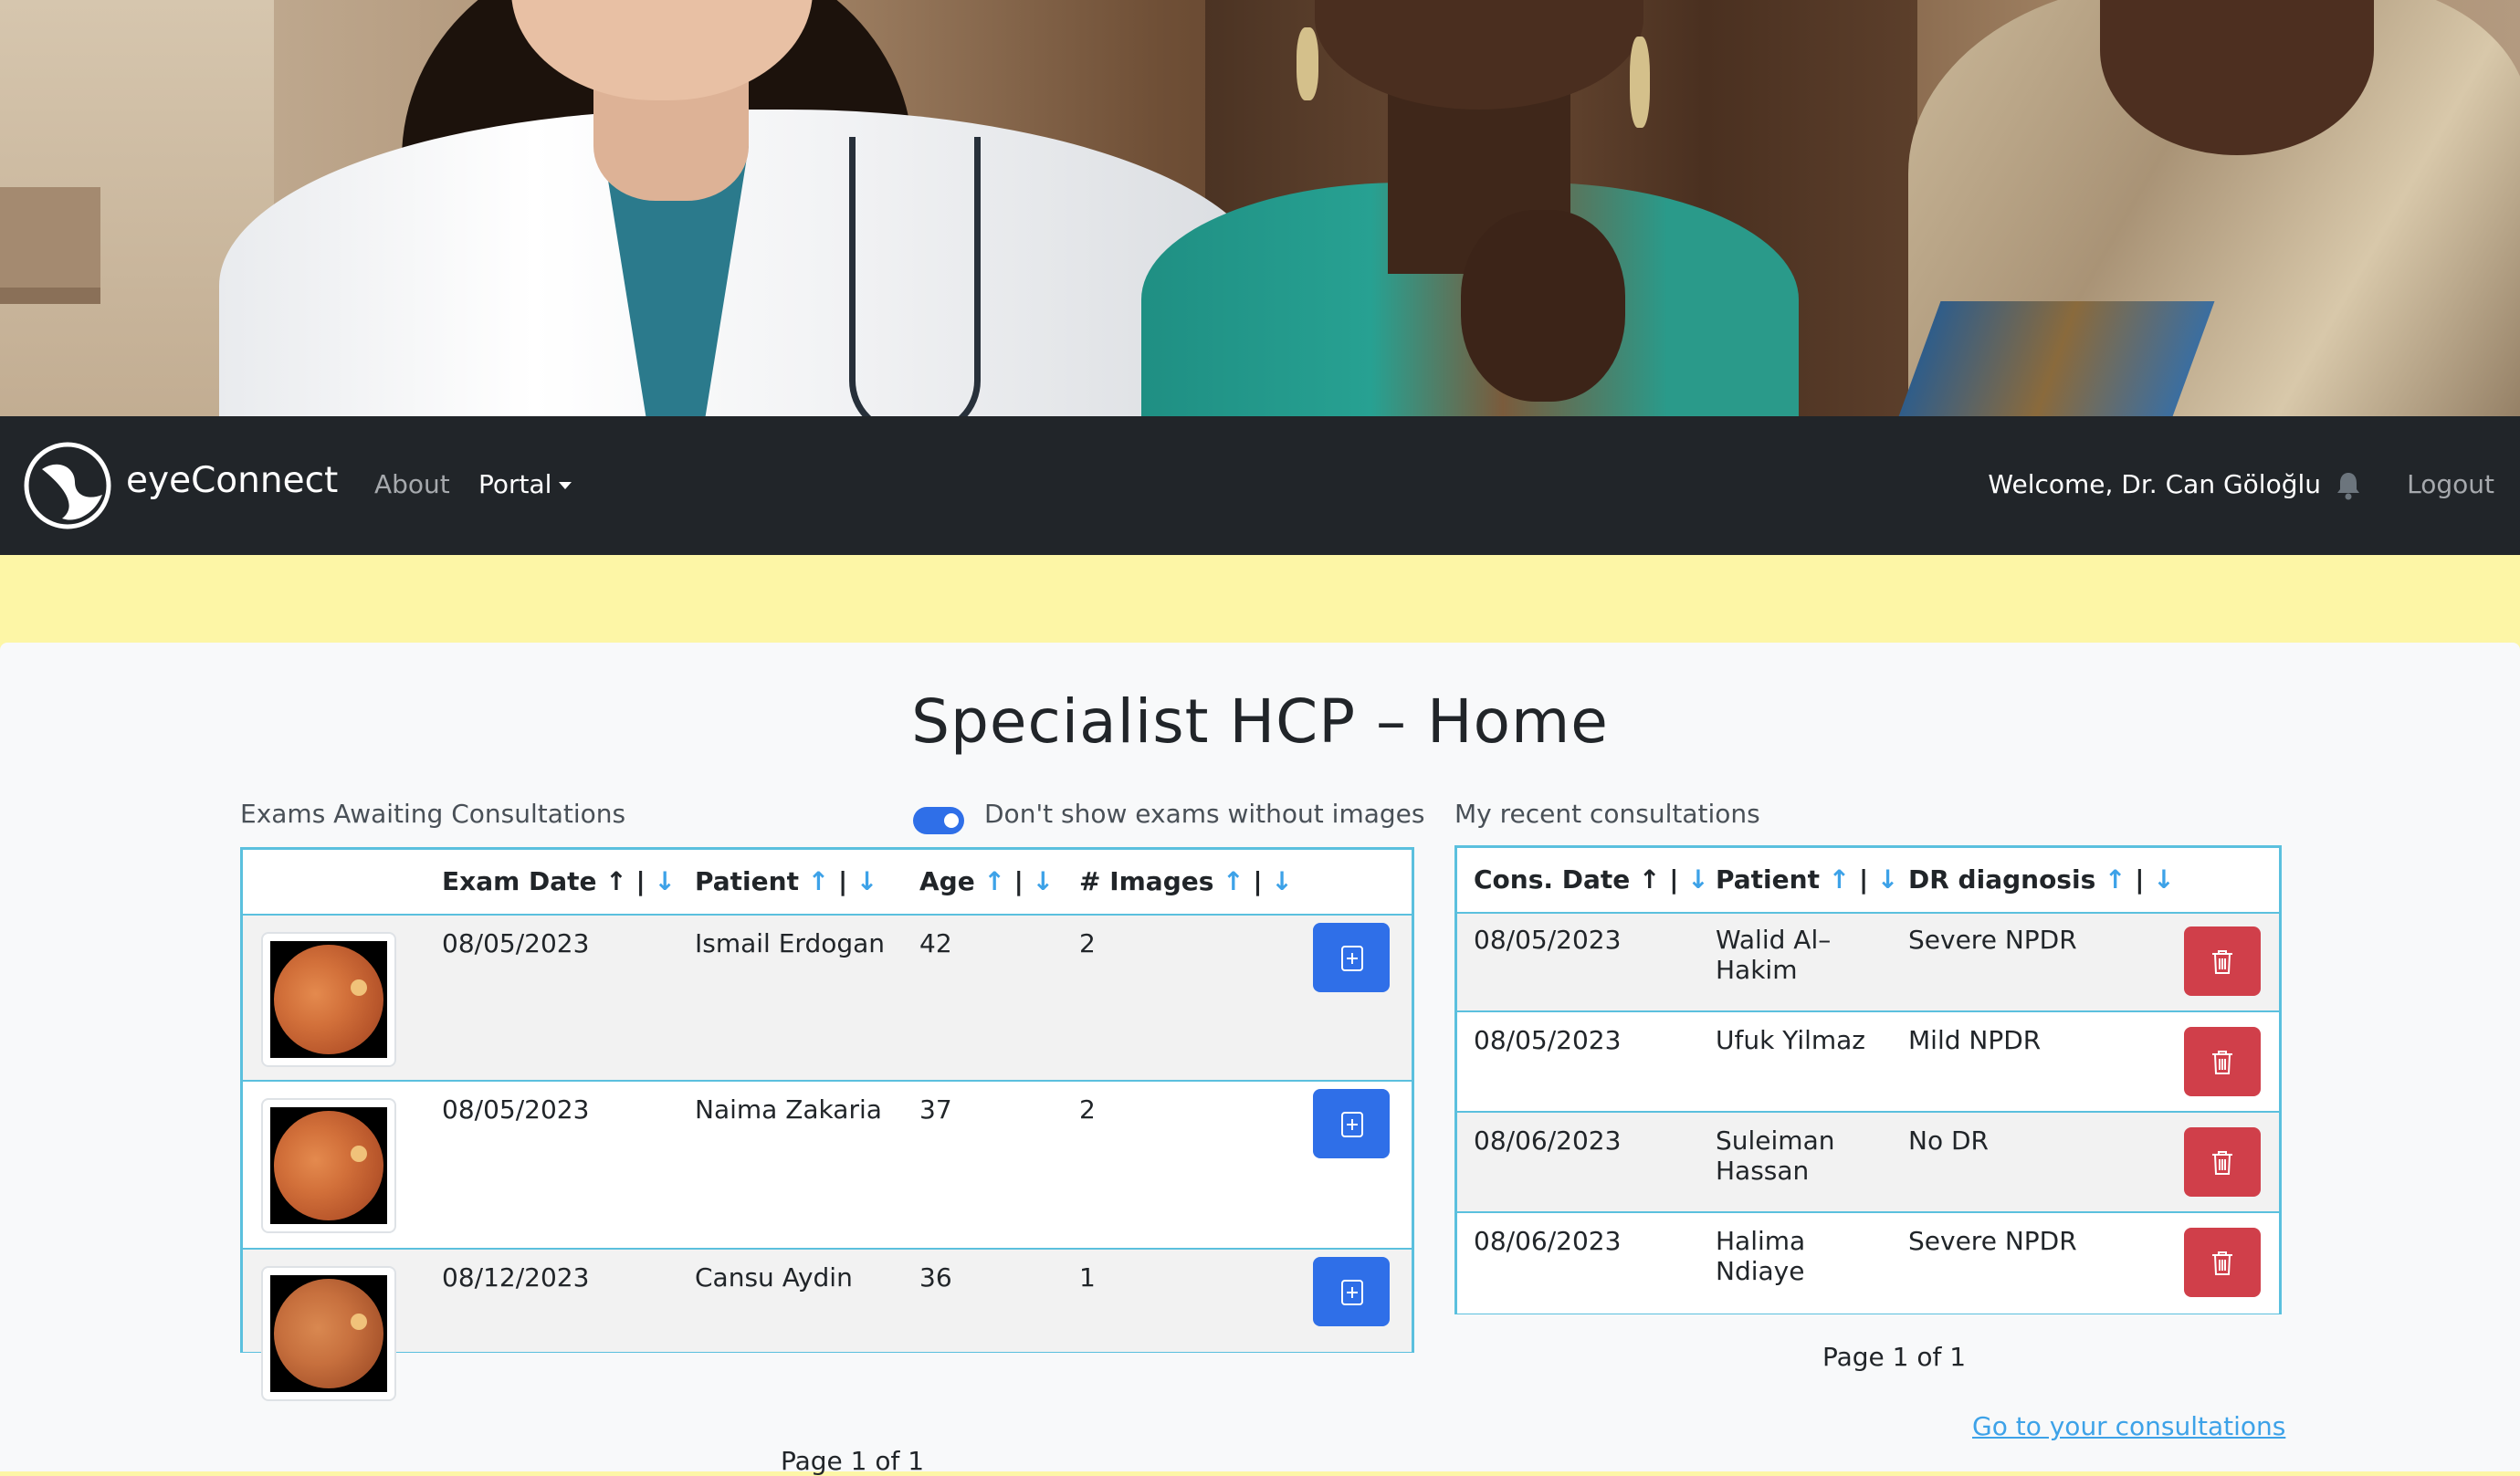 This screenshot has width=2520, height=1476. I want to click on consult-patient: Ufuk Yilmaz, so click(1791, 1040).